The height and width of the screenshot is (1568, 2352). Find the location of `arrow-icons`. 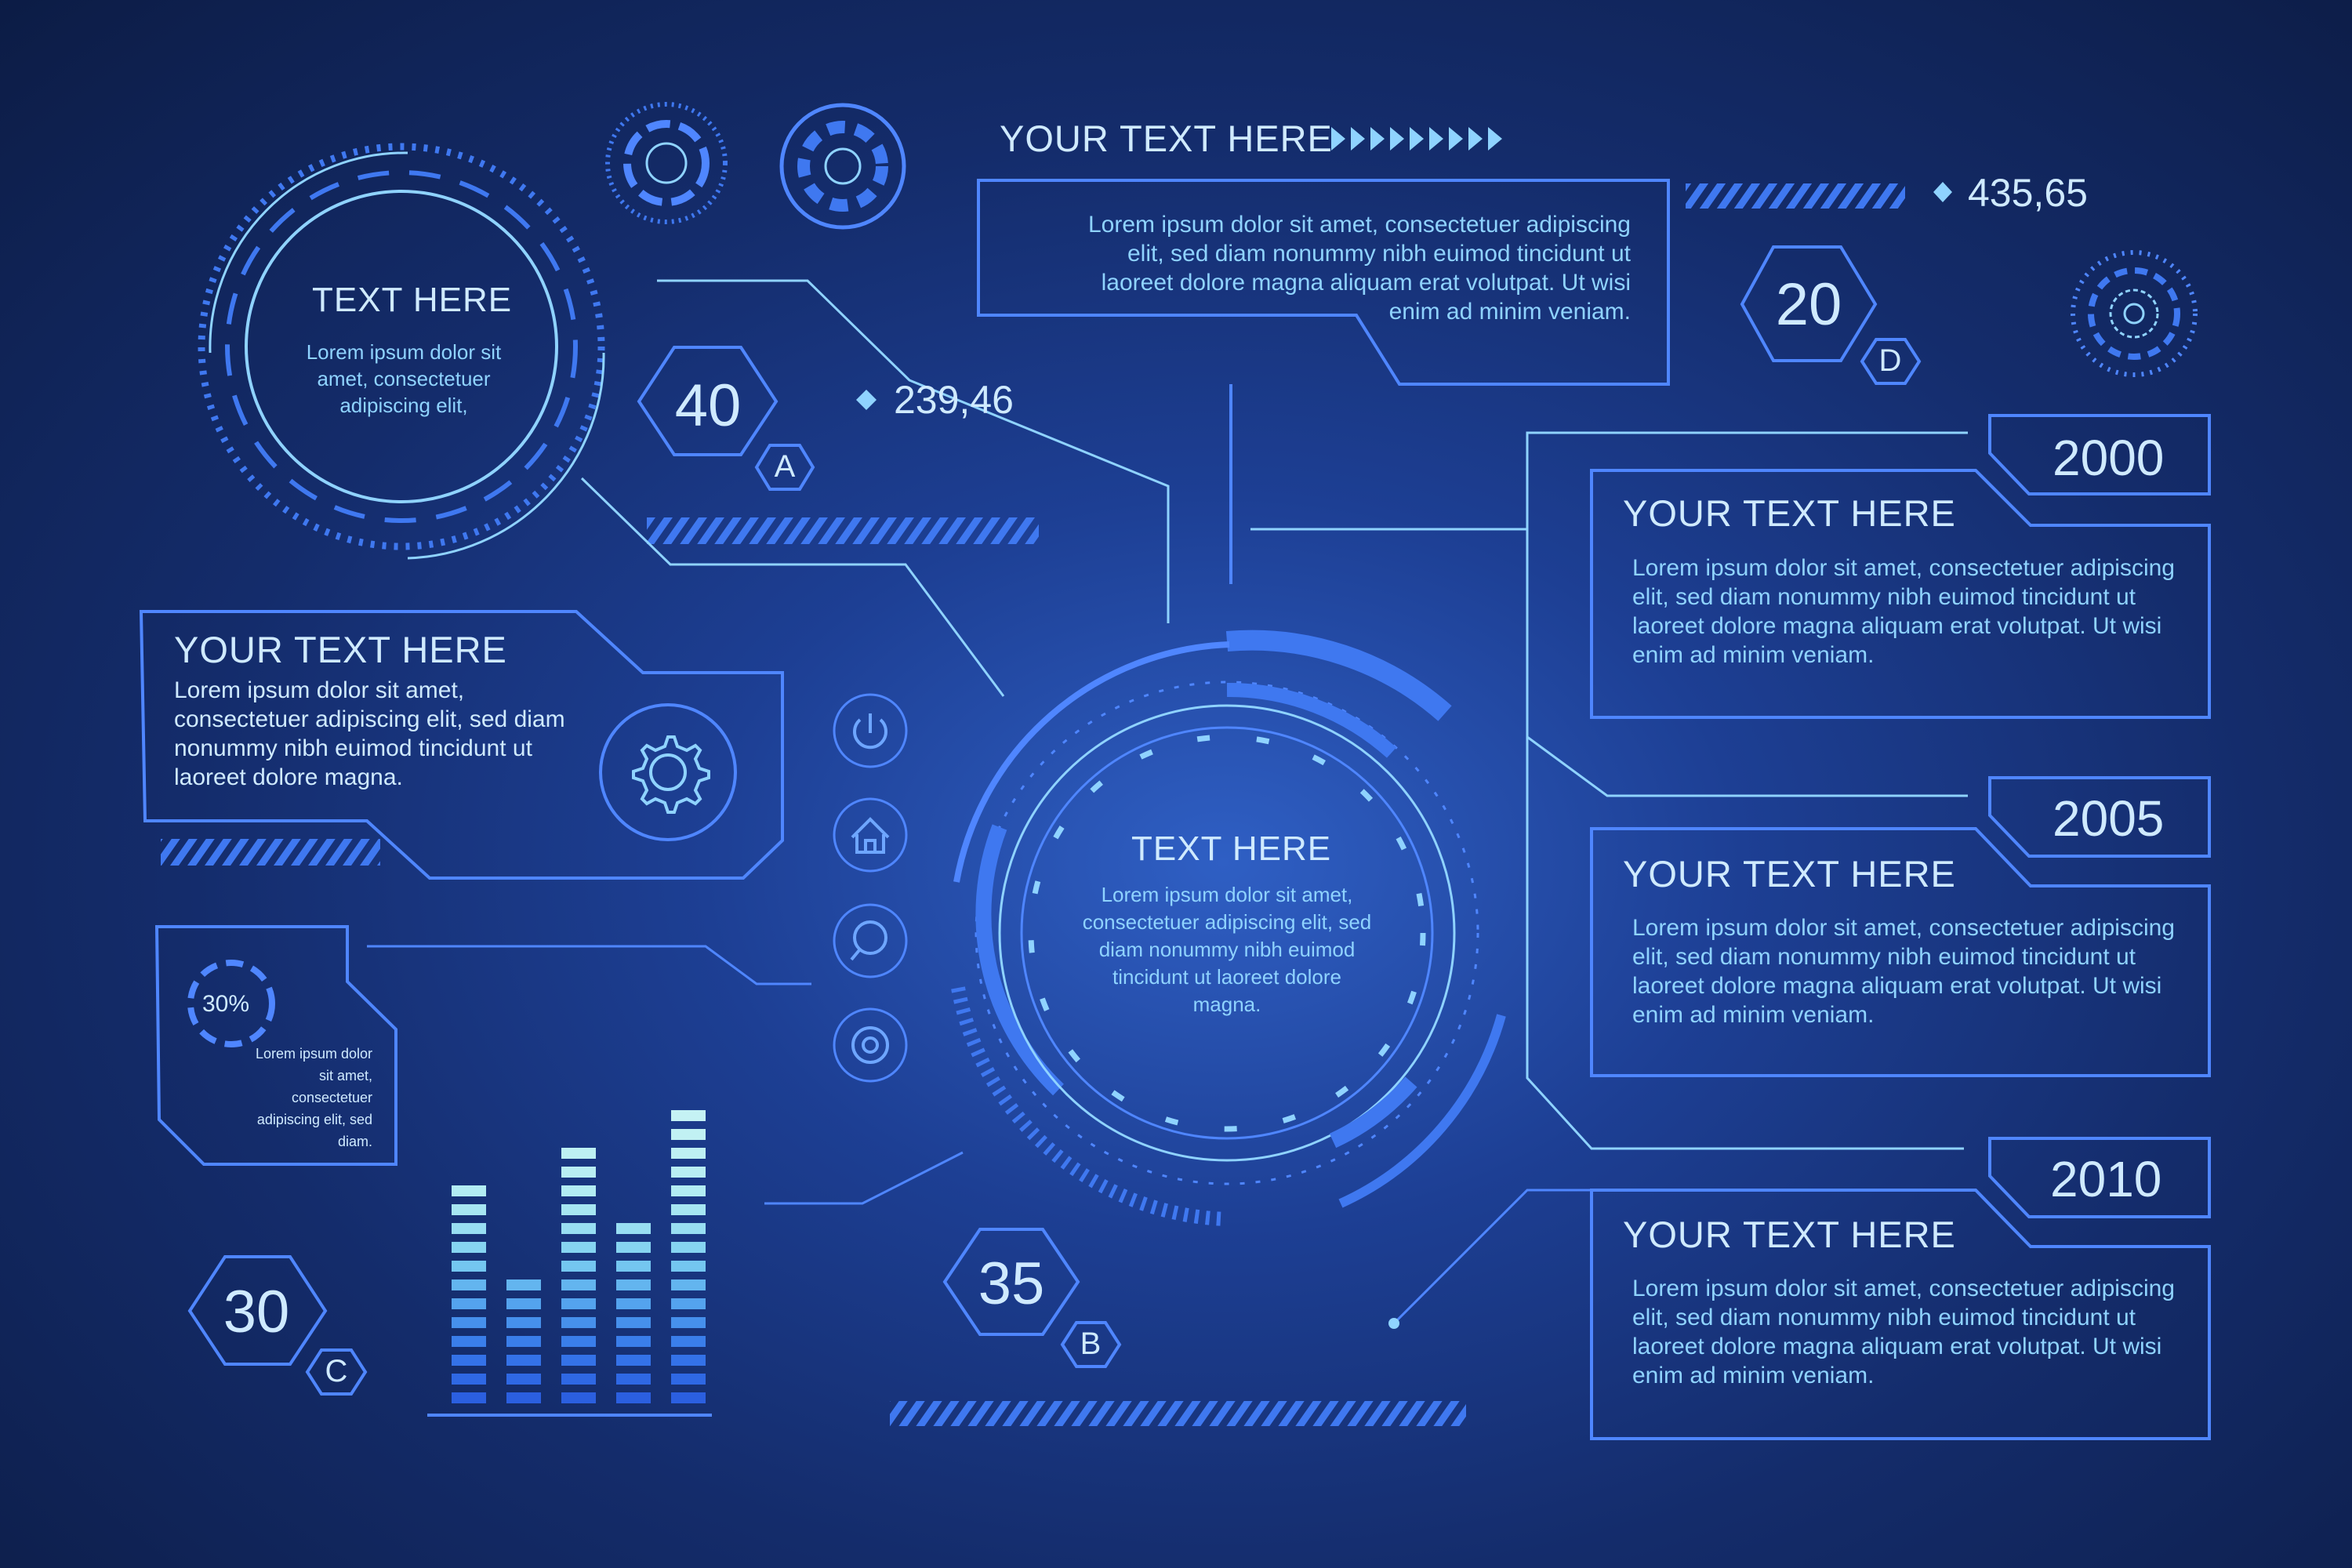

arrow-icons is located at coordinates (1416, 139).